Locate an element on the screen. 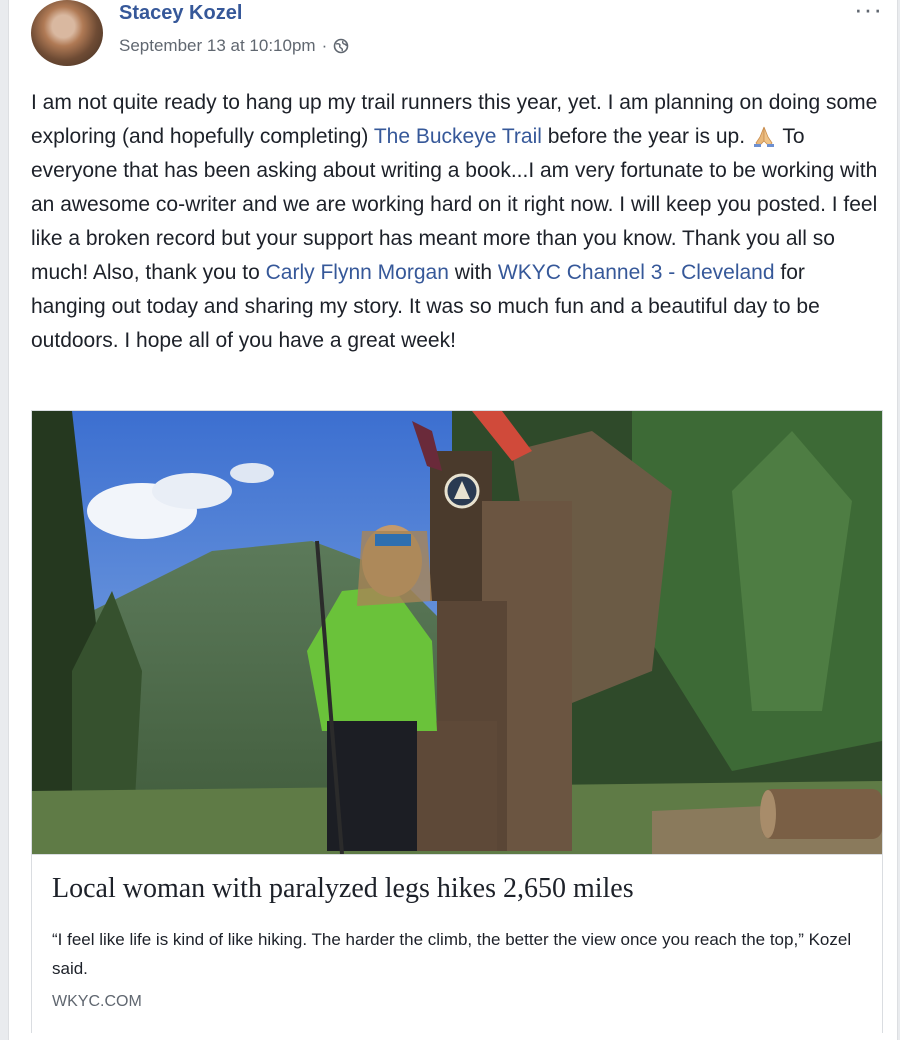 The image size is (900, 1040). post-text-part: with is located at coordinates (473, 272).